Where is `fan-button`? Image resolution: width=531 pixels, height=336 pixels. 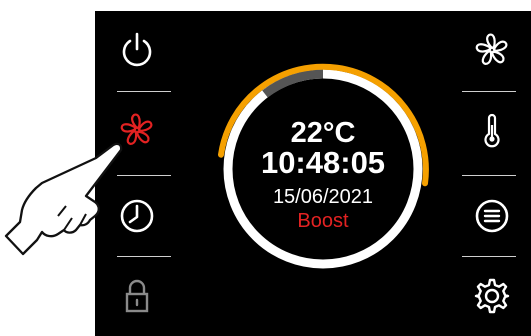
fan-button is located at coordinates (492, 50).